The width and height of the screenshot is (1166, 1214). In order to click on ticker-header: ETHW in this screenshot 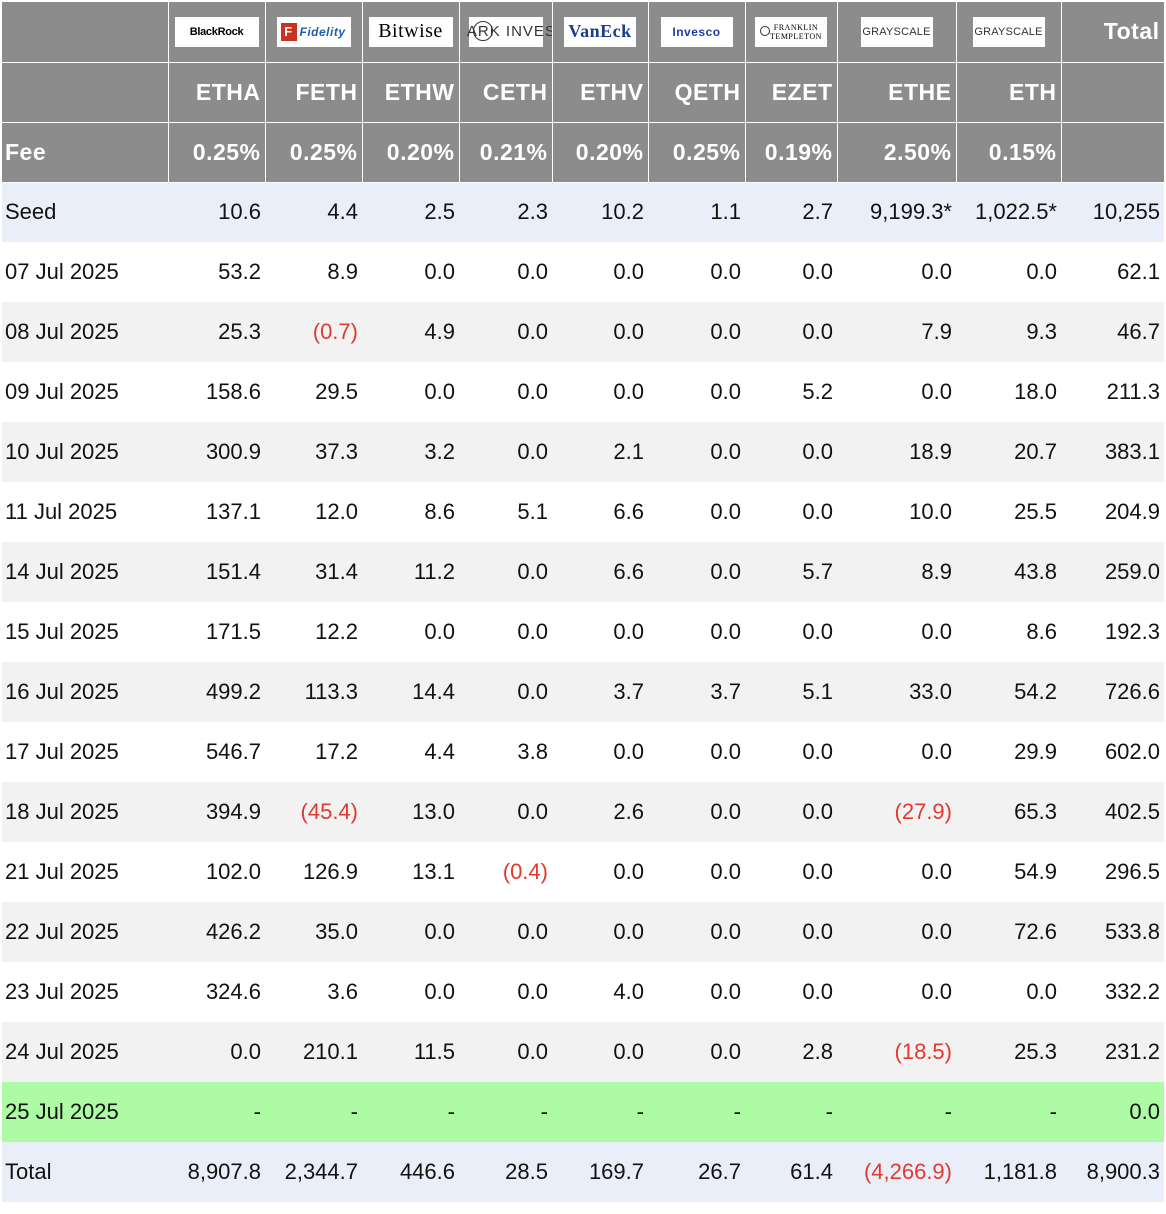, I will do `click(411, 92)`.